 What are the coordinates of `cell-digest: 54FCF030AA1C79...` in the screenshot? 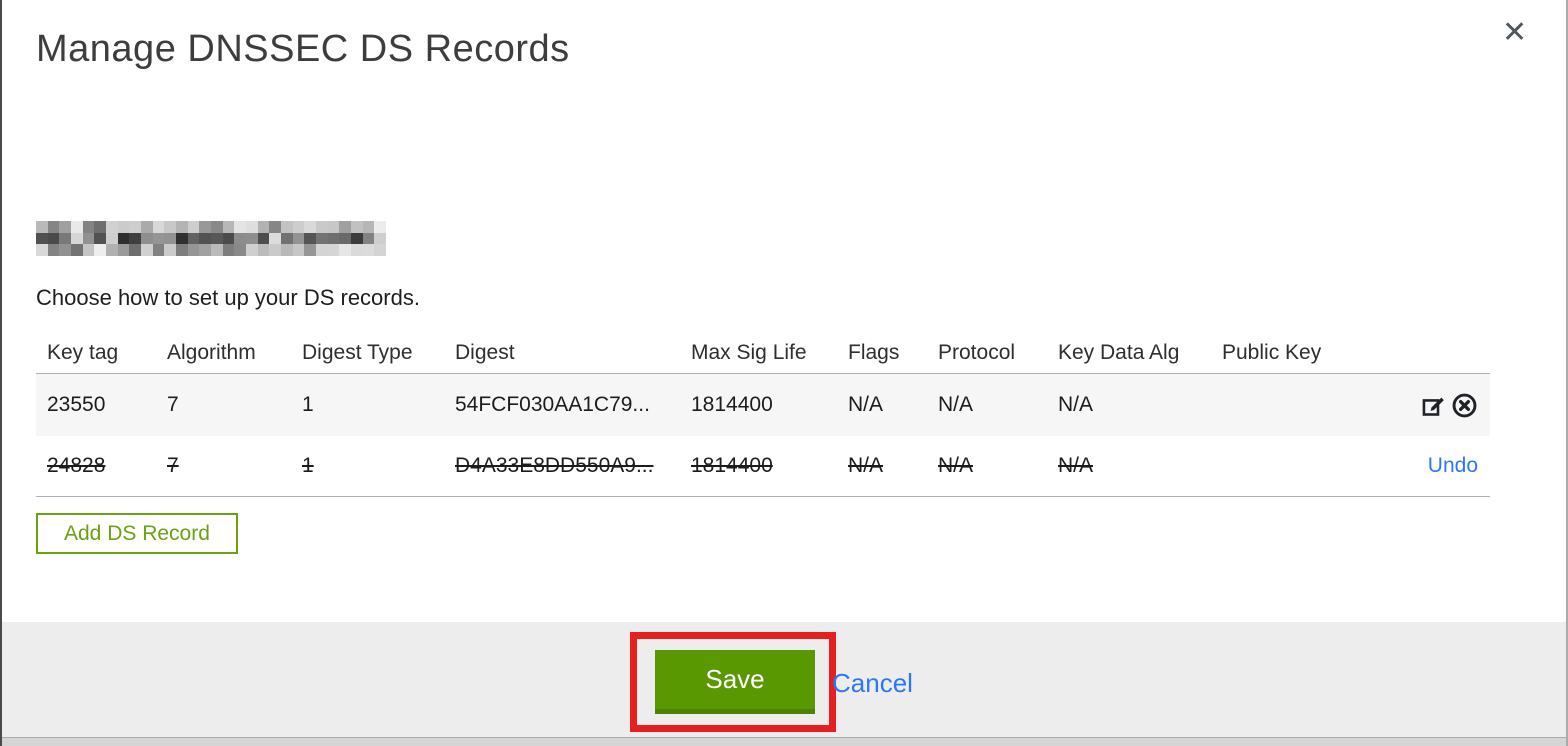 It's located at (552, 404).